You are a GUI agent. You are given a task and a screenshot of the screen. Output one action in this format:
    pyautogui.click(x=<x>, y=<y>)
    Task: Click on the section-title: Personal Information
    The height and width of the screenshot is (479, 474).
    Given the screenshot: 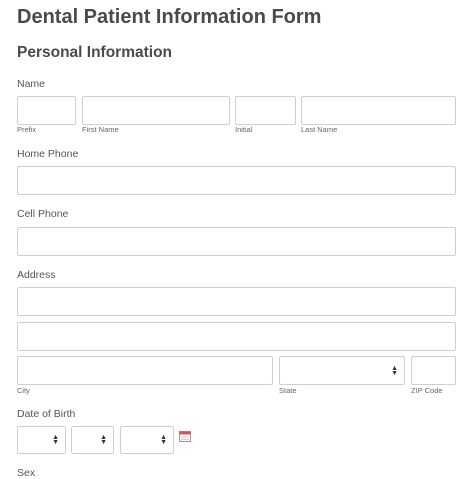 What is the action you would take?
    pyautogui.click(x=95, y=52)
    